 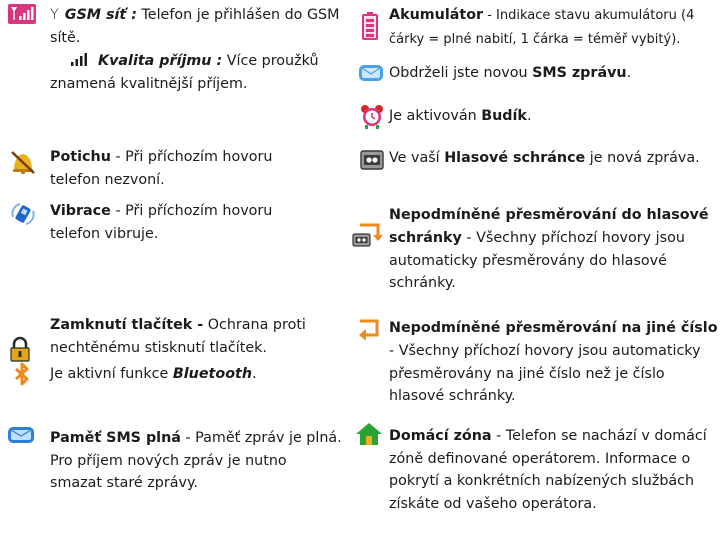 What do you see at coordinates (54, 15) in the screenshot?
I see `antenna-glyph: Y` at bounding box center [54, 15].